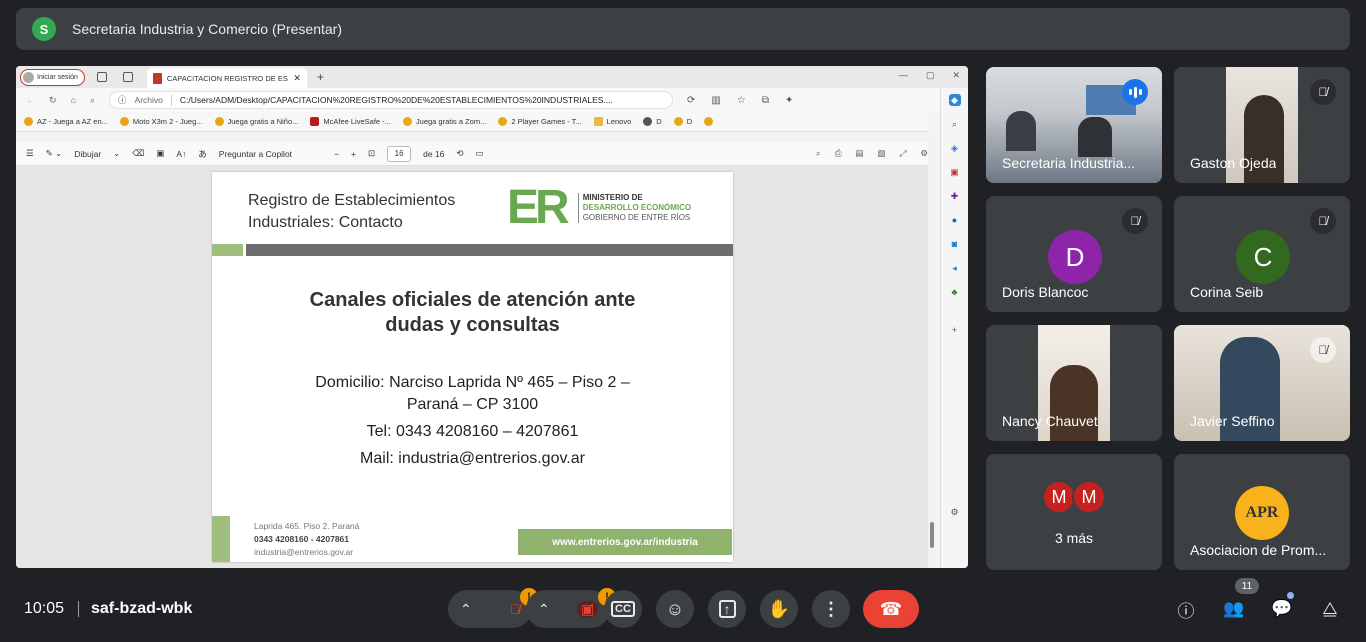  I want to click on refresh-icon: ↻, so click(53, 100).